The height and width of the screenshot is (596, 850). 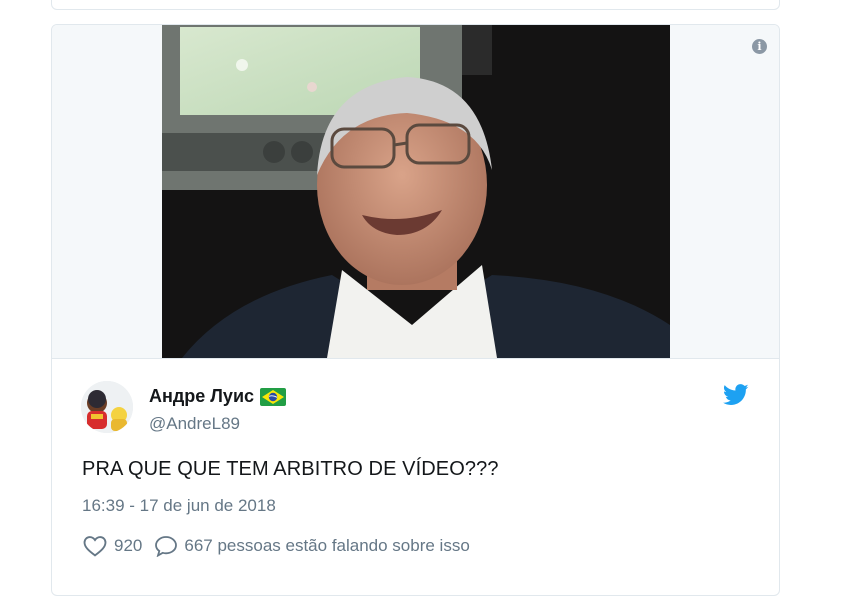 What do you see at coordinates (759, 46) in the screenshot?
I see `info-icon: i` at bounding box center [759, 46].